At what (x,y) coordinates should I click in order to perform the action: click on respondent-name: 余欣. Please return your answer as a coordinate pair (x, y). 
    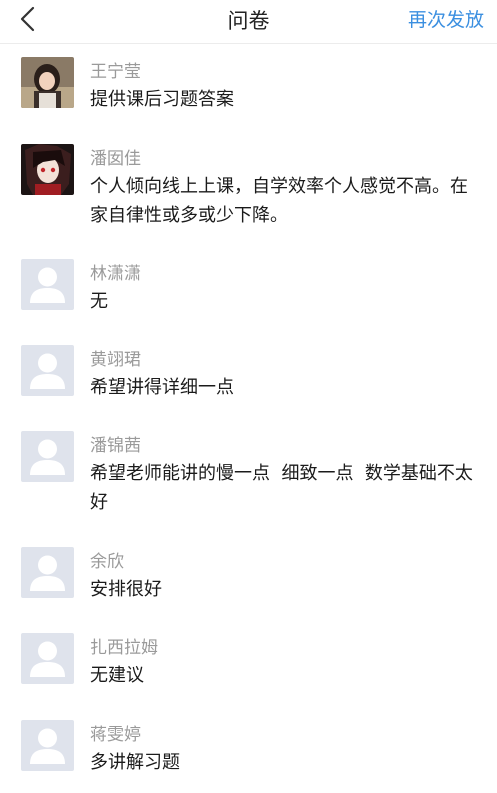
    Looking at the image, I should click on (107, 562).